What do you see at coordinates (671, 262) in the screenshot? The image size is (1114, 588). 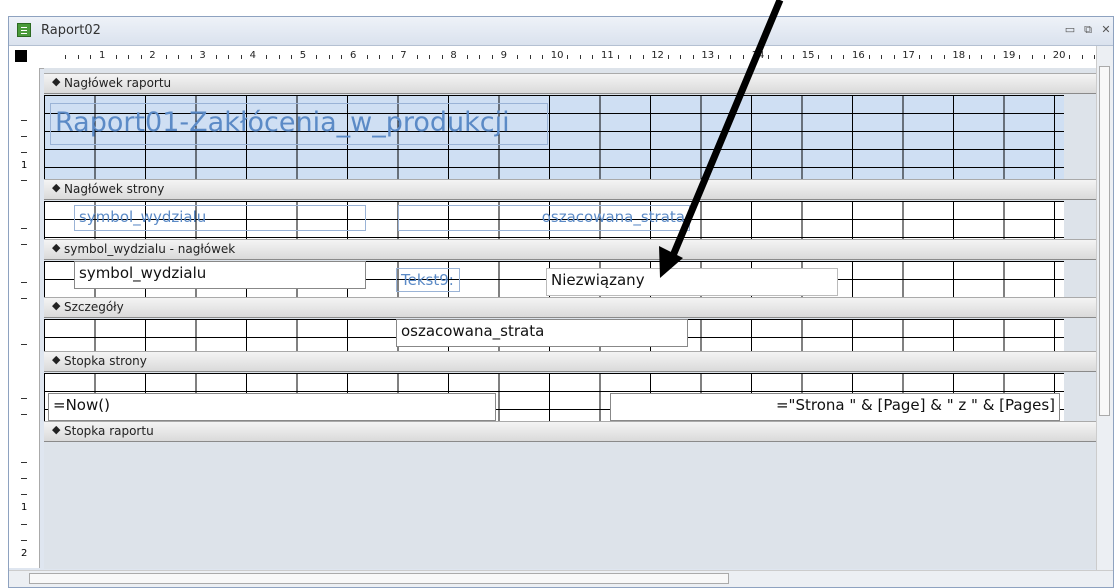 I see `arrow-pointer-icon` at bounding box center [671, 262].